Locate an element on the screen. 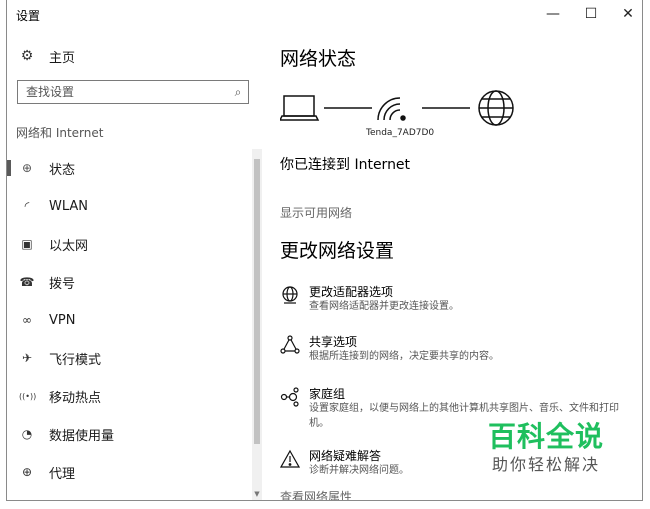 Image resolution: width=650 pixels, height=509 pixels. globe-icon: ⊕ is located at coordinates (27, 168).